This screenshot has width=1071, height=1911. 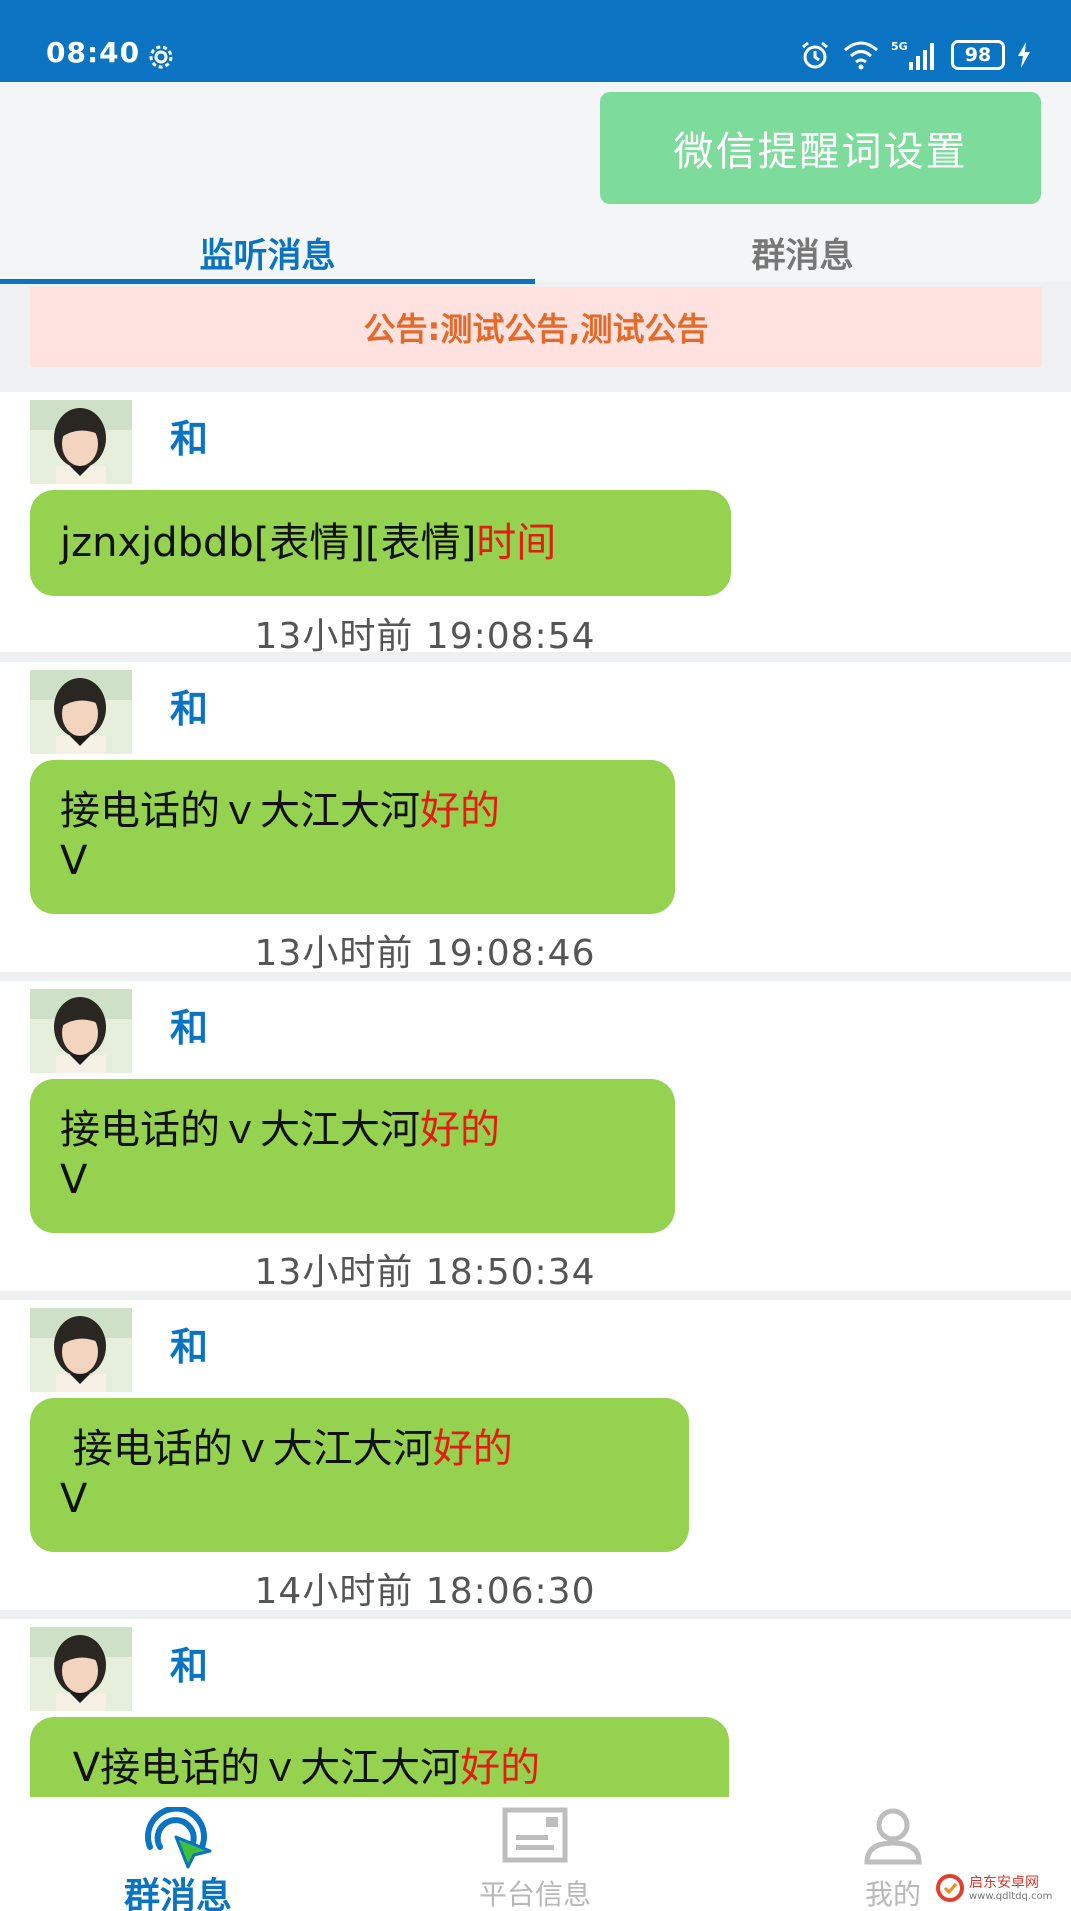 I want to click on keyword-highlight: 时间, so click(x=516, y=543).